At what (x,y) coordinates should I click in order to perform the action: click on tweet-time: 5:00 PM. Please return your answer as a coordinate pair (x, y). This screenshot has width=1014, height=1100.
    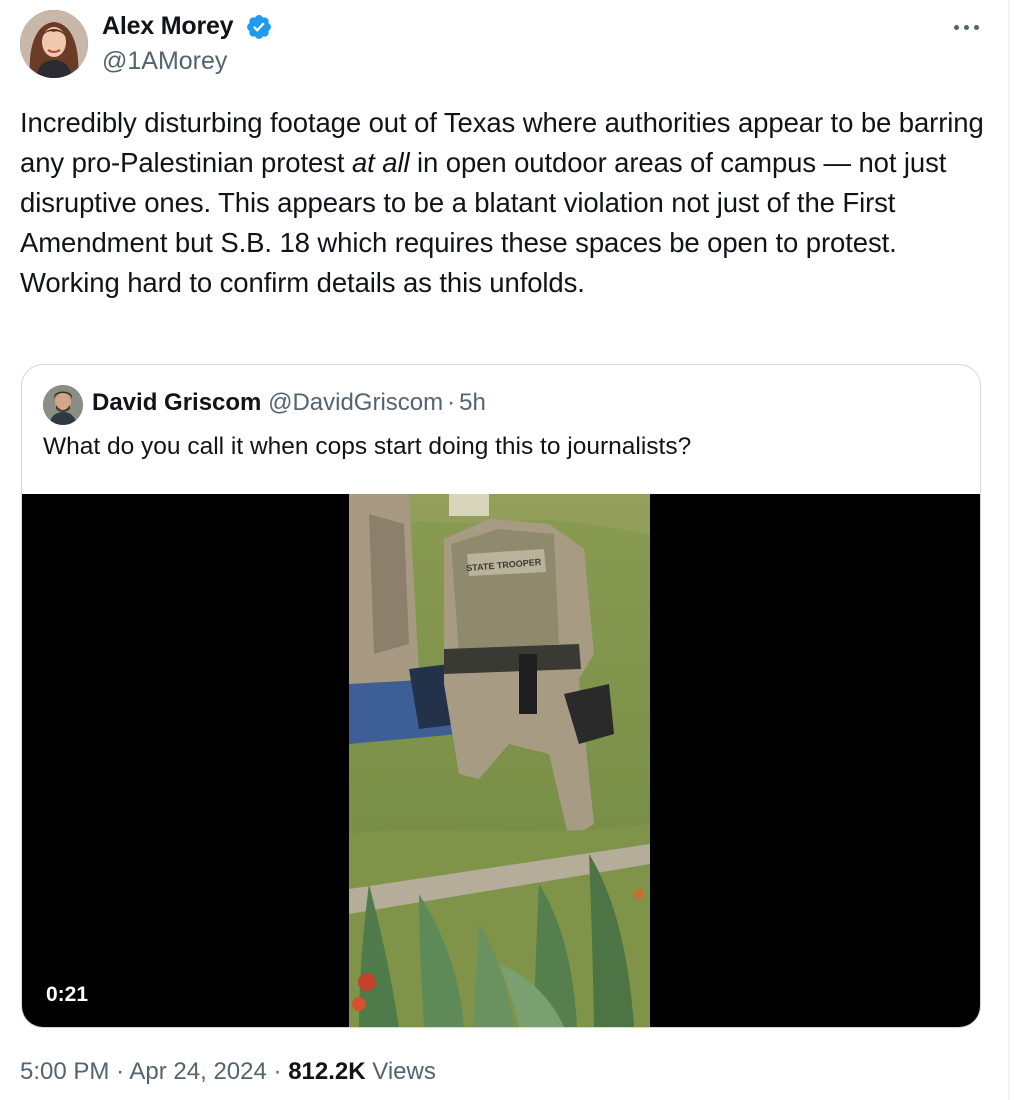
    Looking at the image, I should click on (64, 1071).